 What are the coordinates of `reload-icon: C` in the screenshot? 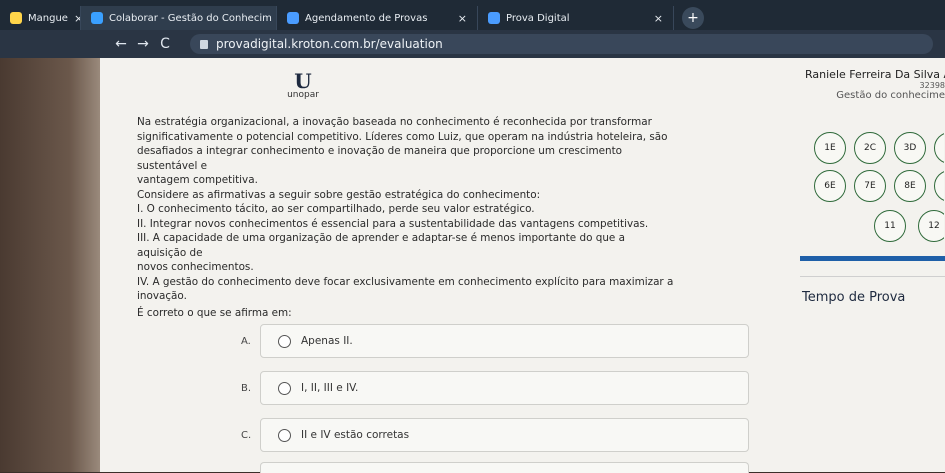 It's located at (165, 44).